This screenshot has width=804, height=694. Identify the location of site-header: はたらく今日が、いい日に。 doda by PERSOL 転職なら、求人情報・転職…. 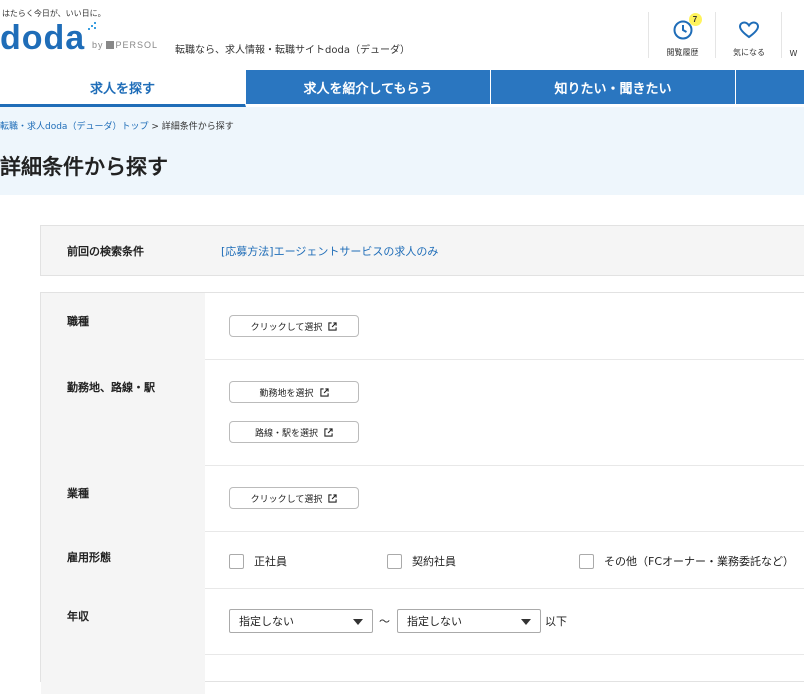
(402, 35).